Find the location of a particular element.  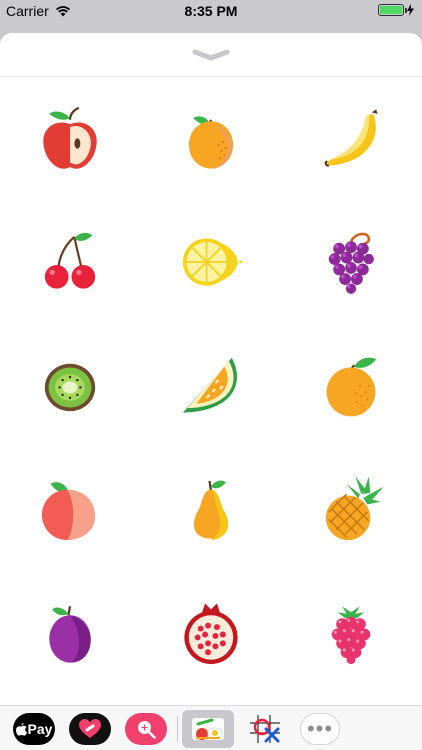

banana-icon is located at coordinates (352, 138).